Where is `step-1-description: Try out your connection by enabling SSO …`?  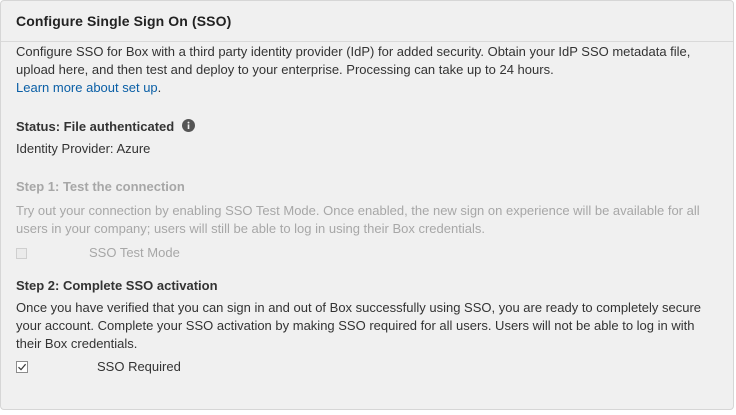 step-1-description: Try out your connection by enabling SSO … is located at coordinates (367, 220).